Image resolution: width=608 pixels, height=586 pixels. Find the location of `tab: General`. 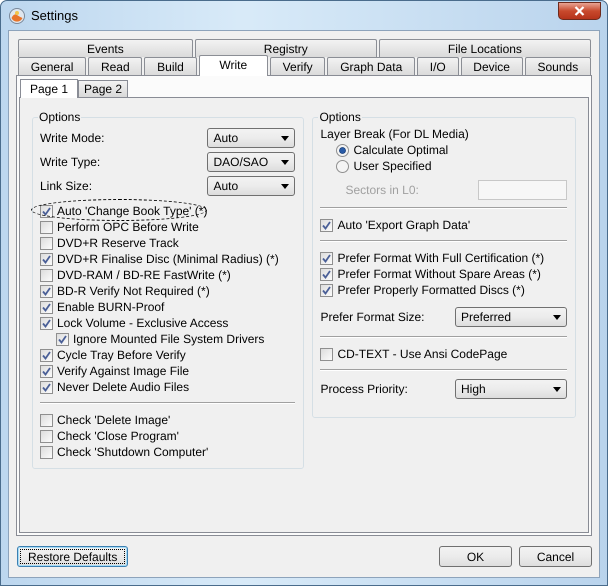

tab: General is located at coordinates (52, 66).